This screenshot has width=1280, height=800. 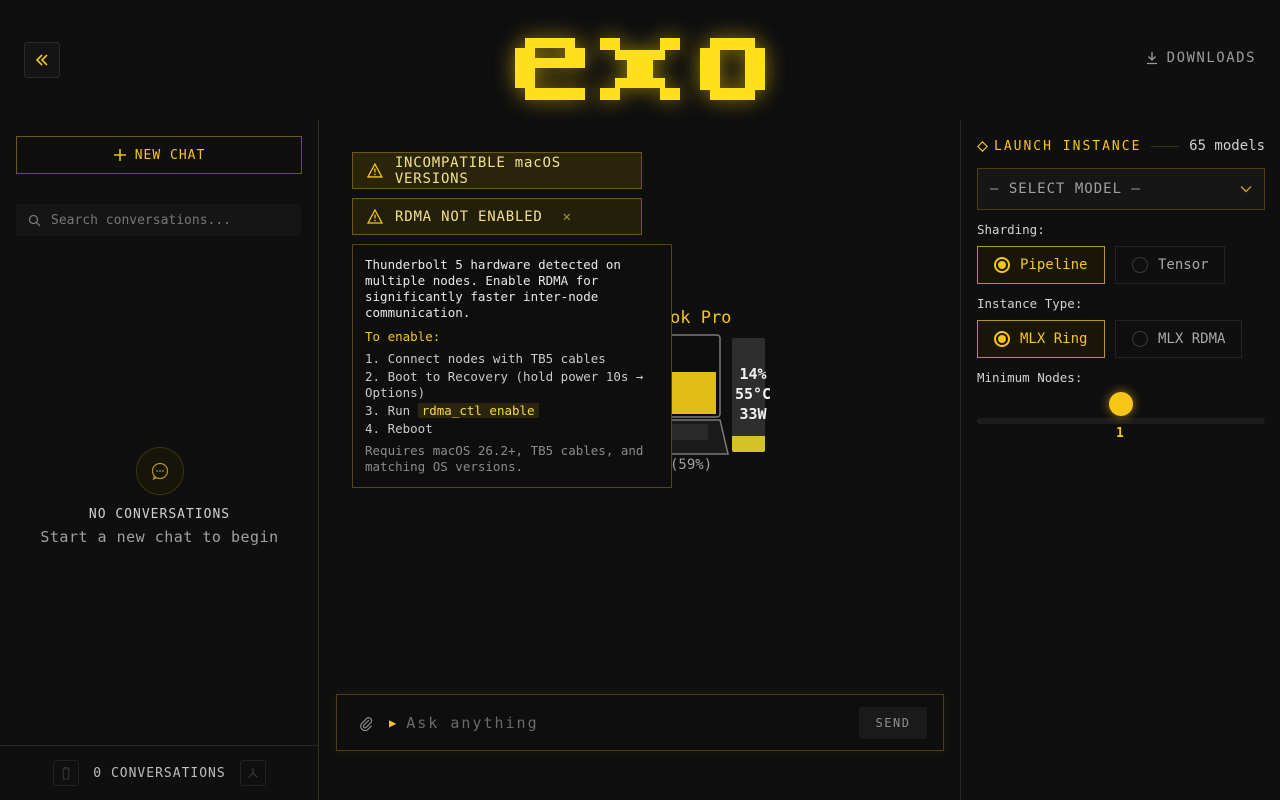 What do you see at coordinates (1183, 265) in the screenshot?
I see `option-label: Tensor` at bounding box center [1183, 265].